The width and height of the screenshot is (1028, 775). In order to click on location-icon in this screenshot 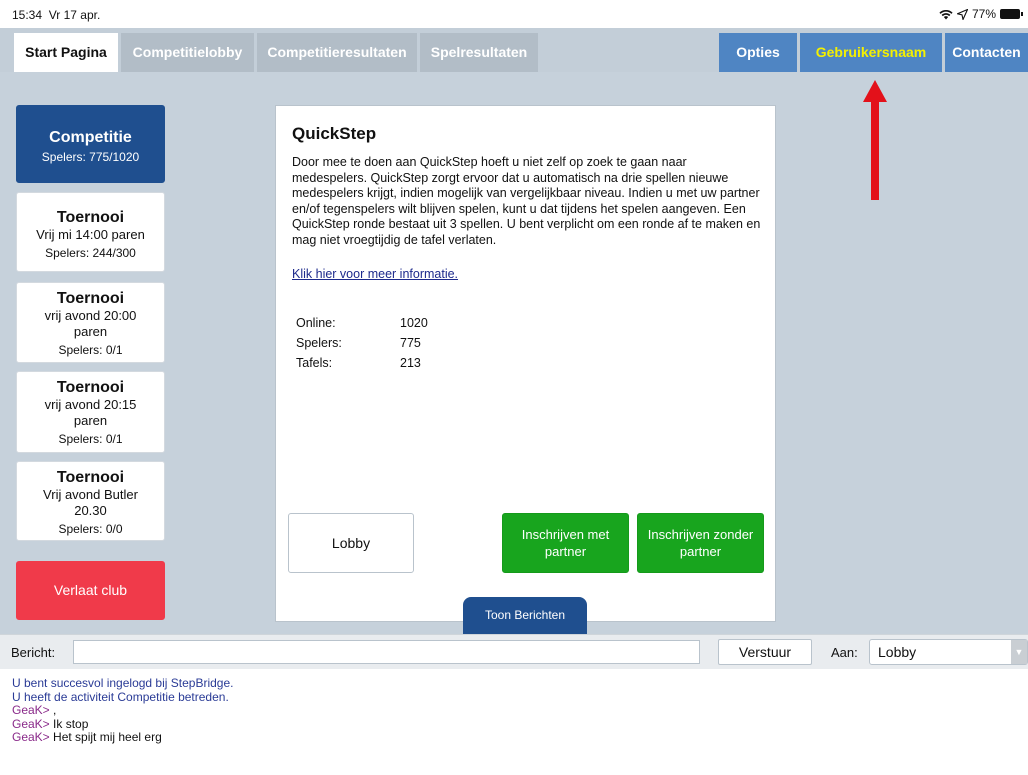, I will do `click(962, 14)`.